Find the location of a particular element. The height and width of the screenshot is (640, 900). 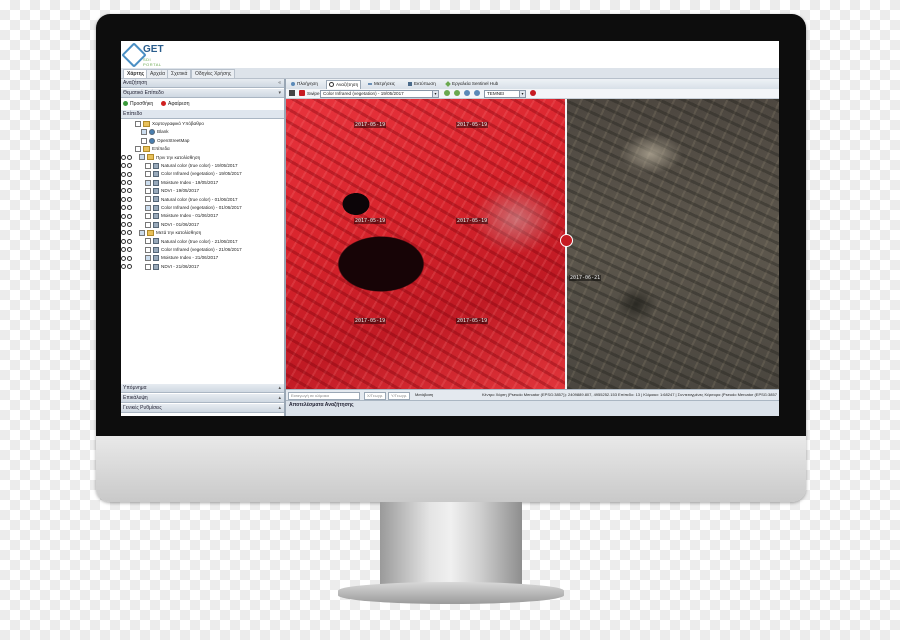

tab-guide: Οδηγίες Χρήσης is located at coordinates (213, 73).